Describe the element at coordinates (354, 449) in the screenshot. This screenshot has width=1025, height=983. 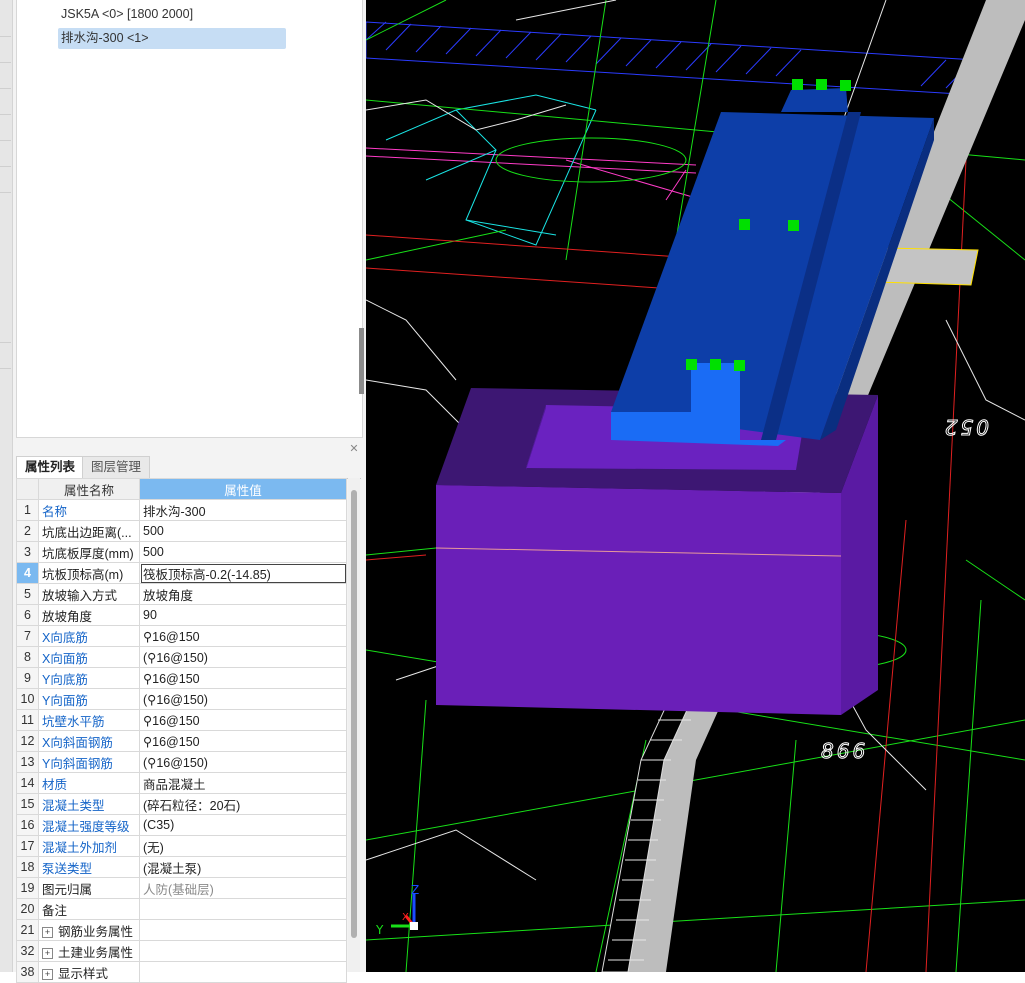
I see `close-icon: ✕` at that location.